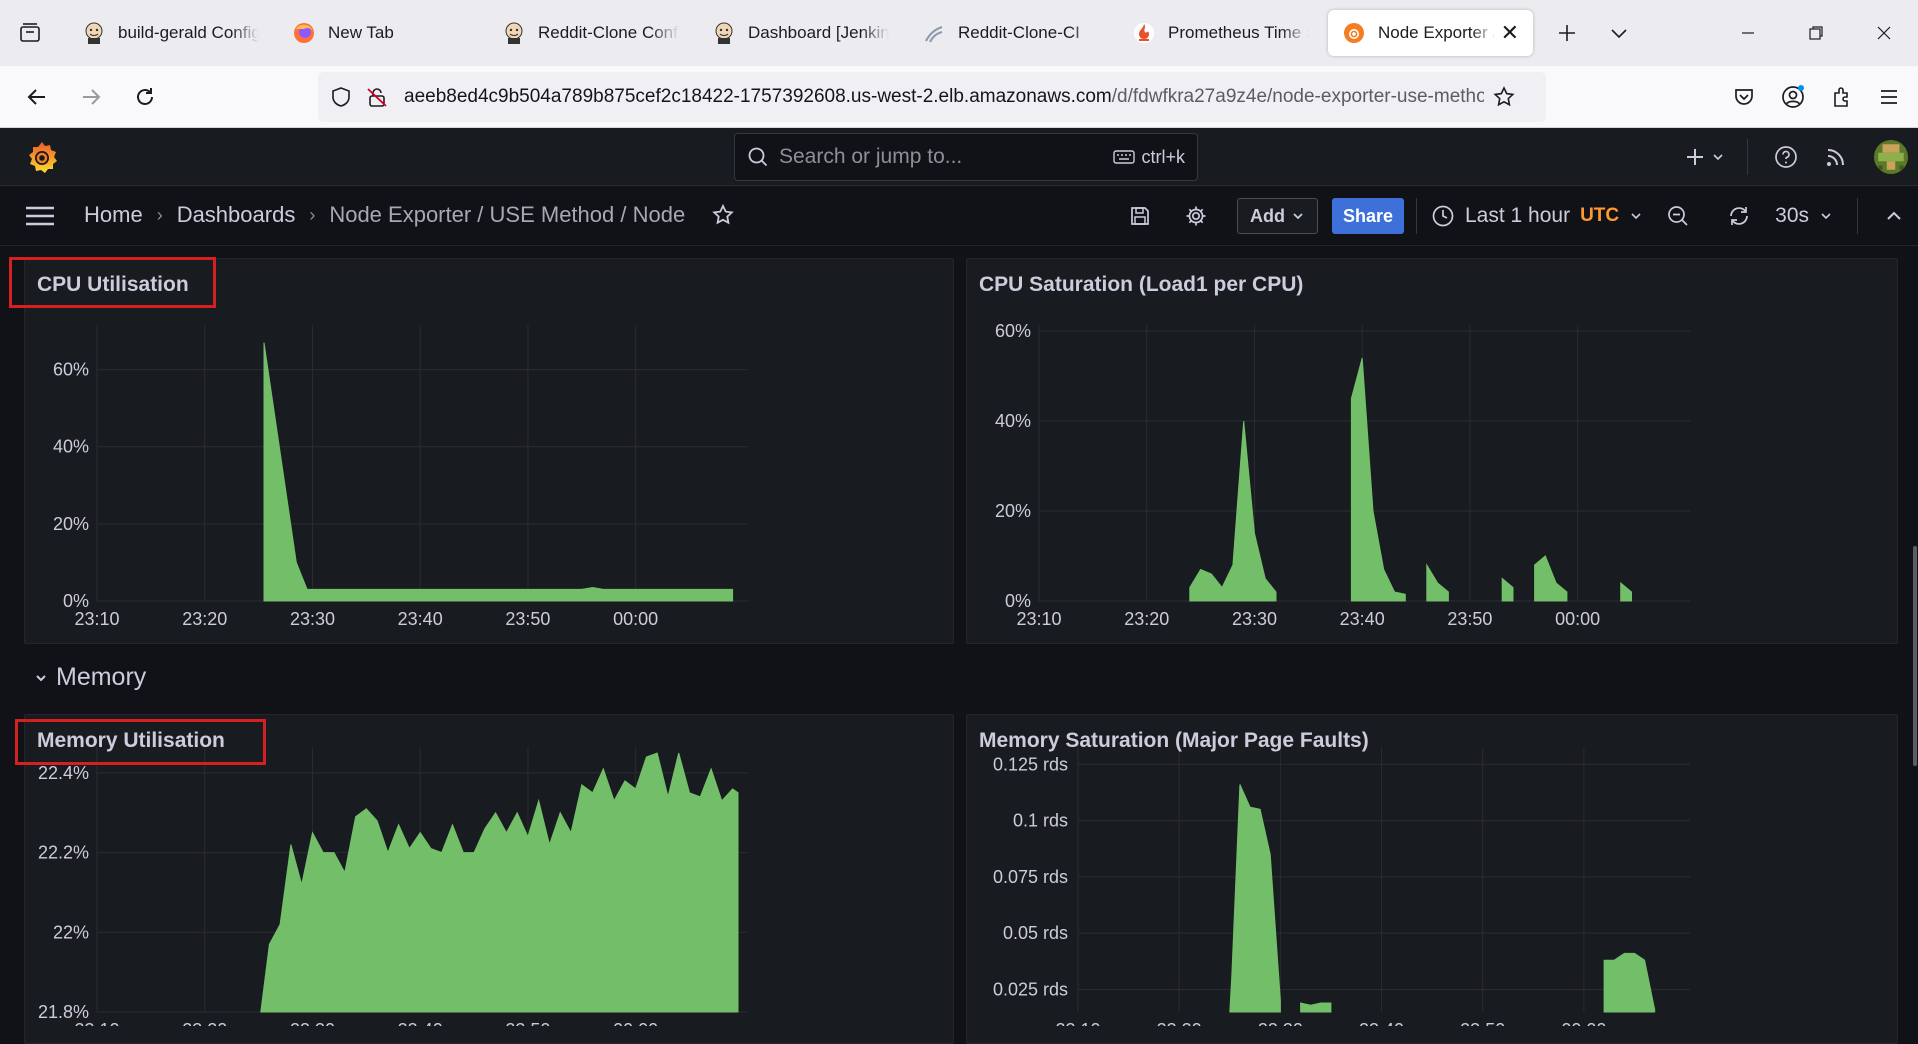 The height and width of the screenshot is (1044, 1918). Describe the element at coordinates (1792, 215) in the screenshot. I see `refresh-interval-label: 30s` at that location.